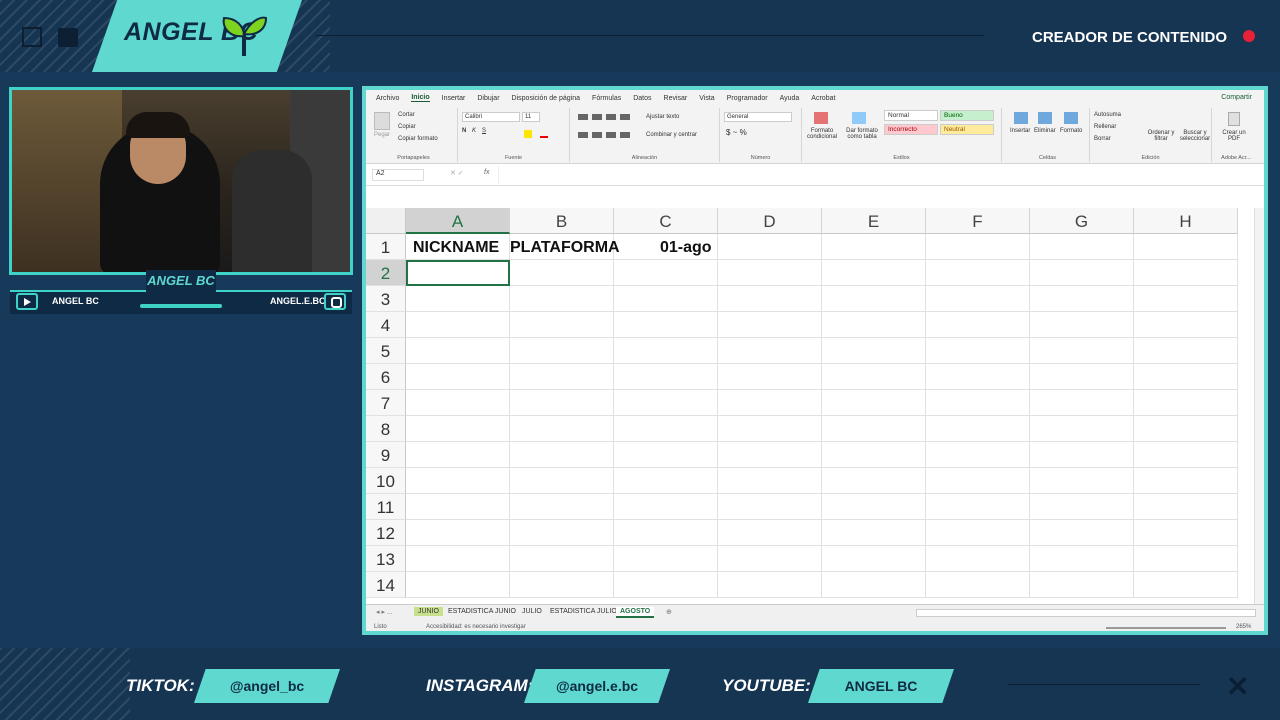  Describe the element at coordinates (978, 585) in the screenshot. I see `cell-f14` at that location.